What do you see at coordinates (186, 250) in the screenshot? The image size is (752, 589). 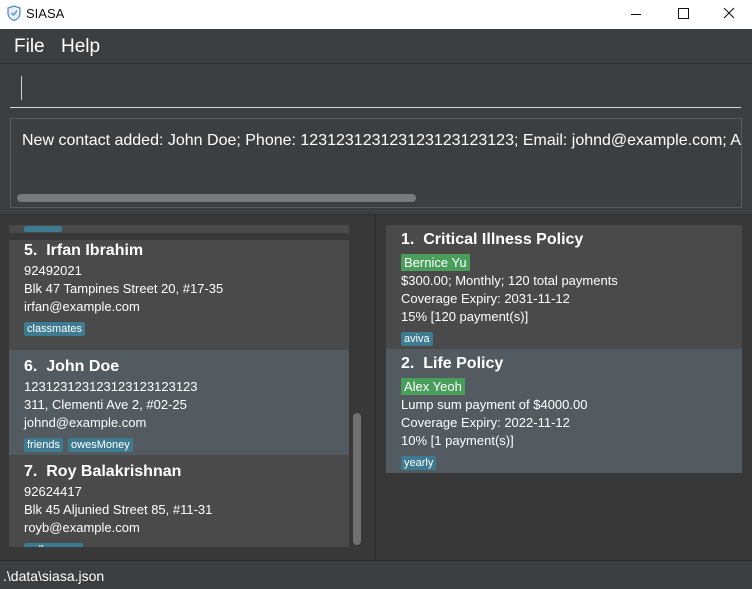 I see `person-name: 5. Irfan Ibrahim` at bounding box center [186, 250].